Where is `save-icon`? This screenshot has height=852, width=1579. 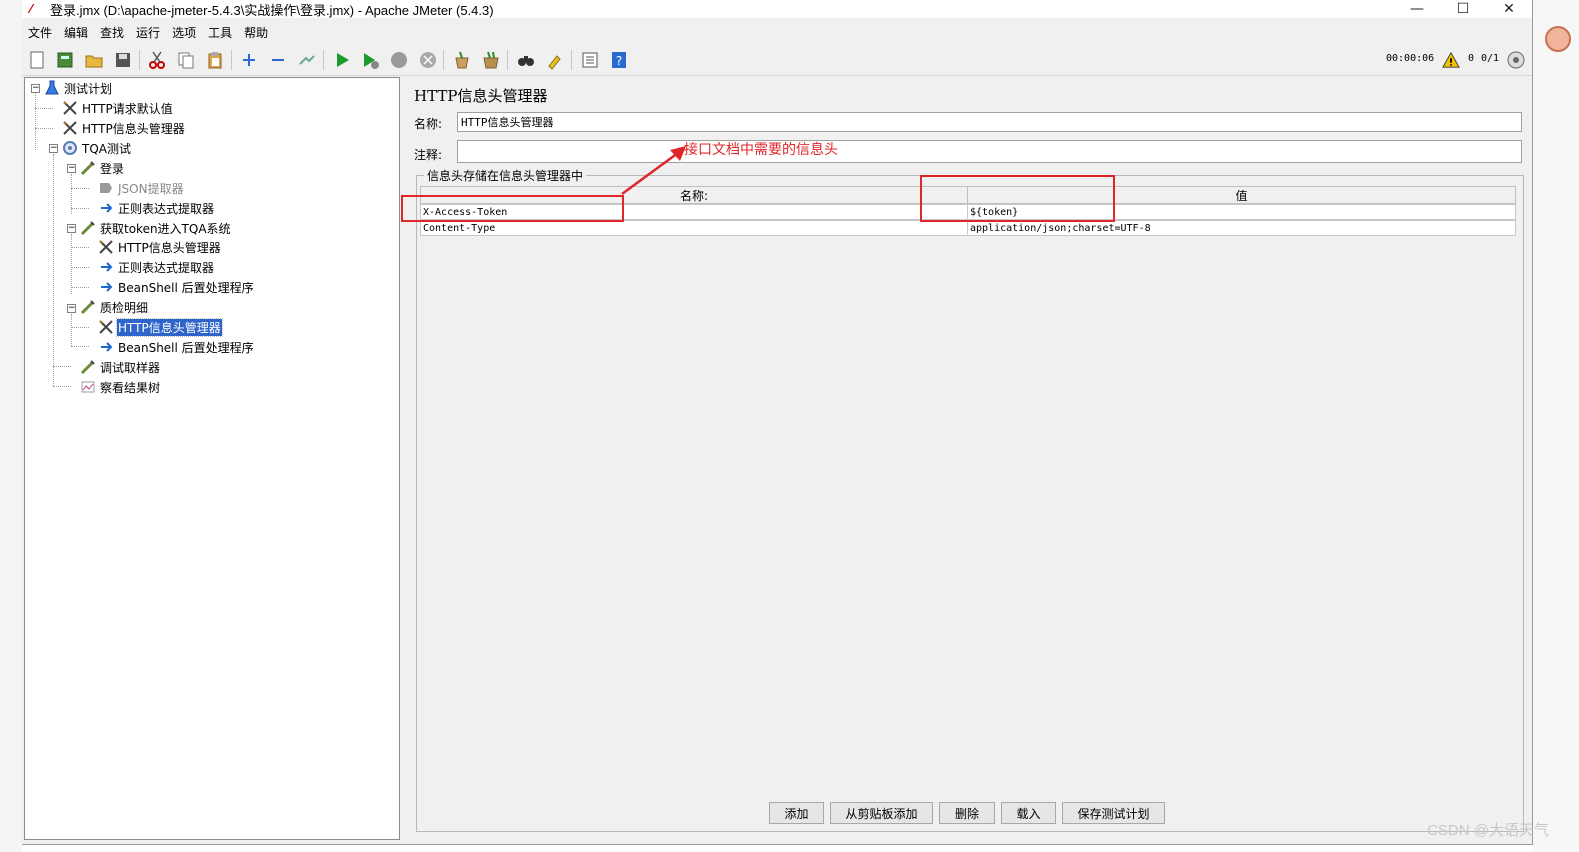
save-icon is located at coordinates (123, 60).